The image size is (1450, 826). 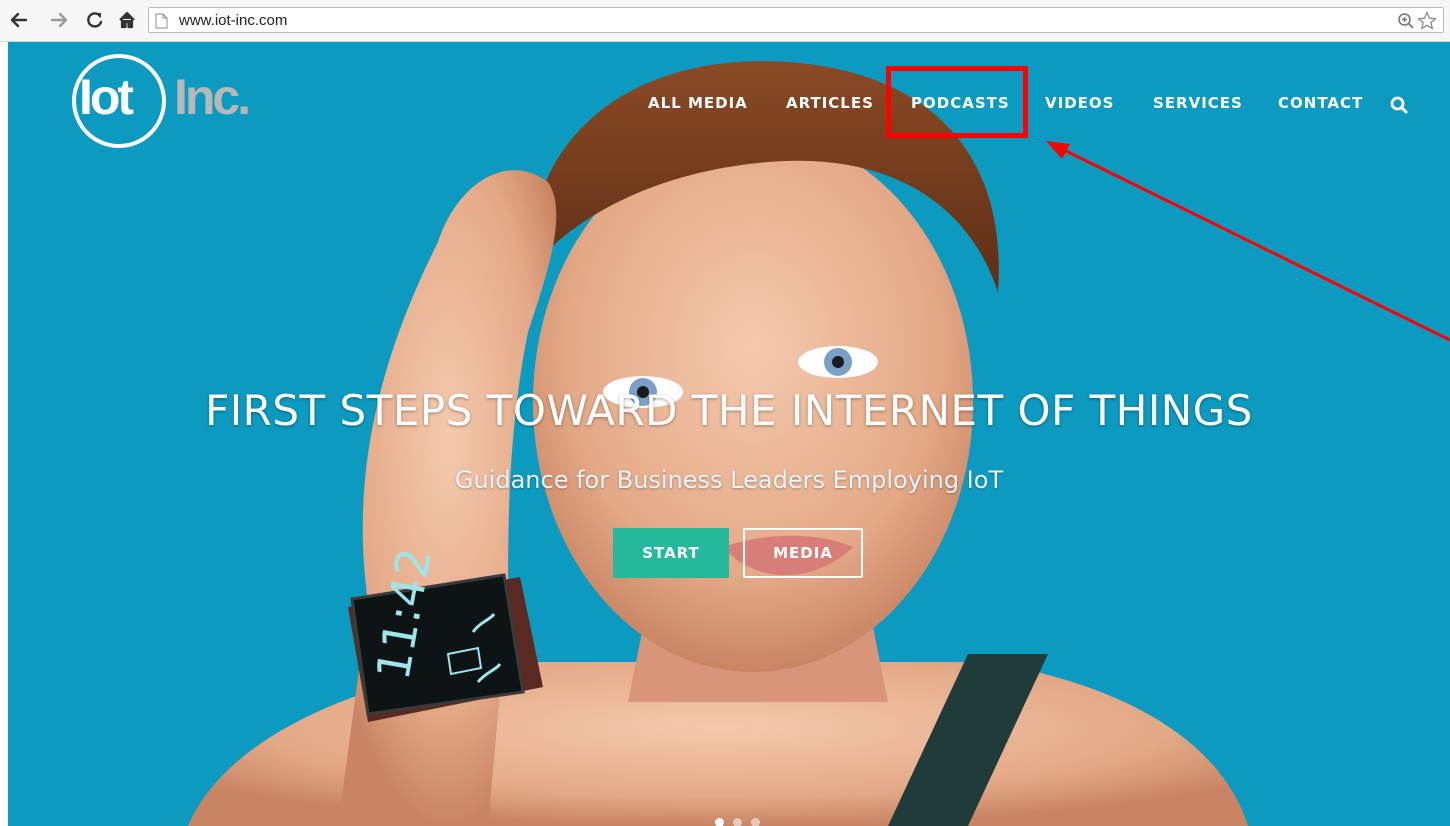 What do you see at coordinates (1427, 23) in the screenshot?
I see `bookmark-star-icon` at bounding box center [1427, 23].